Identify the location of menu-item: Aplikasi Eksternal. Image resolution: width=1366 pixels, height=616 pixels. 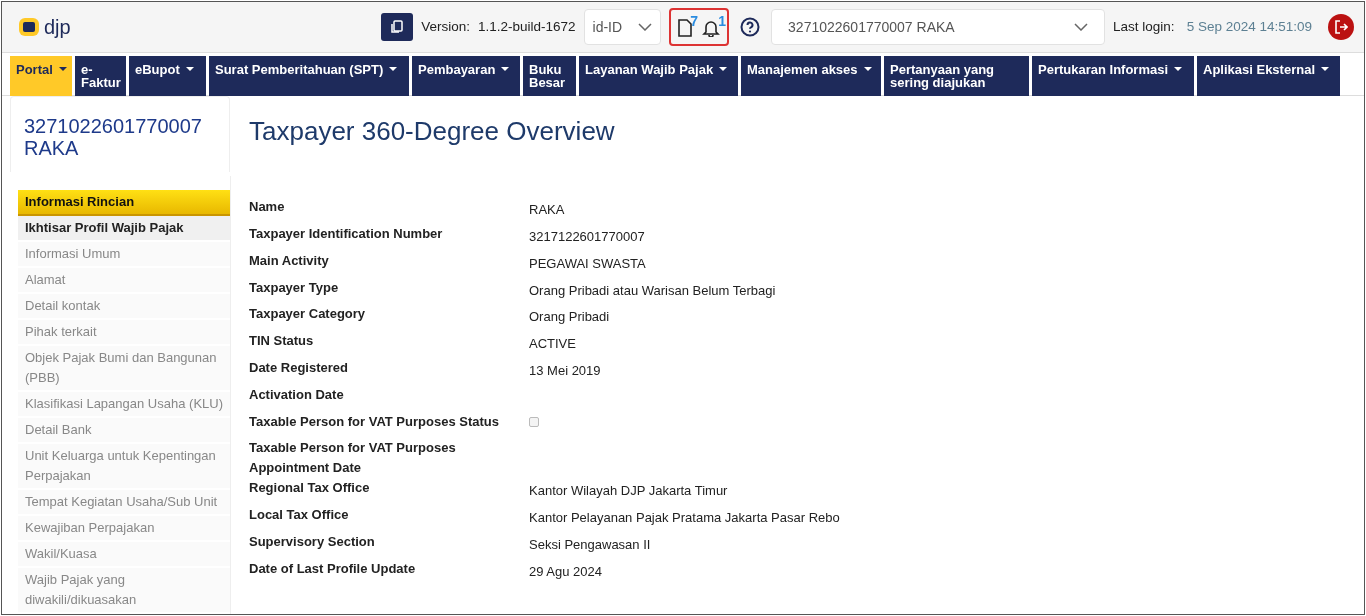
(1268, 76).